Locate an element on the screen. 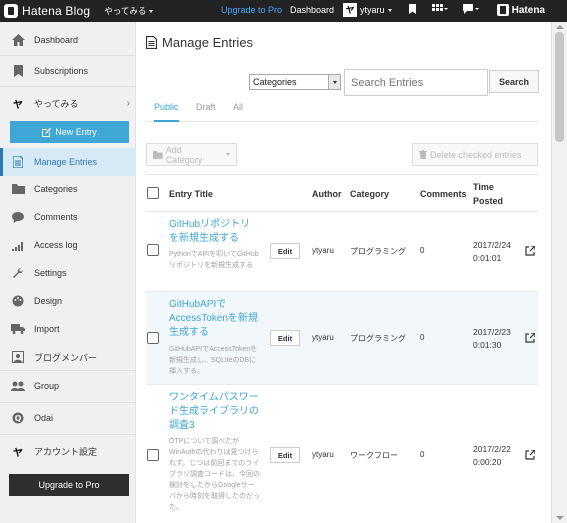 Image resolution: width=567 pixels, height=523 pixels. hatena-mark-icon is located at coordinates (502, 10).